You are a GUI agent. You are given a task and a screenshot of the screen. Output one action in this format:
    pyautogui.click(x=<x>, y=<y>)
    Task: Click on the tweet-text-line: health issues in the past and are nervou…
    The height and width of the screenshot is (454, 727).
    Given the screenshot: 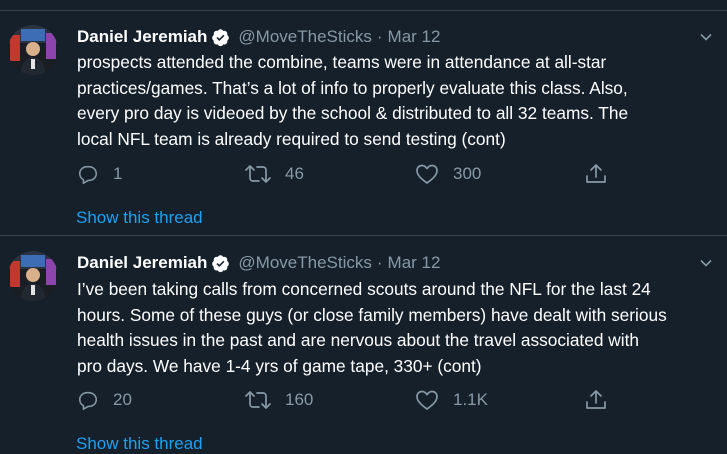 What is the action you would take?
    pyautogui.click(x=358, y=340)
    